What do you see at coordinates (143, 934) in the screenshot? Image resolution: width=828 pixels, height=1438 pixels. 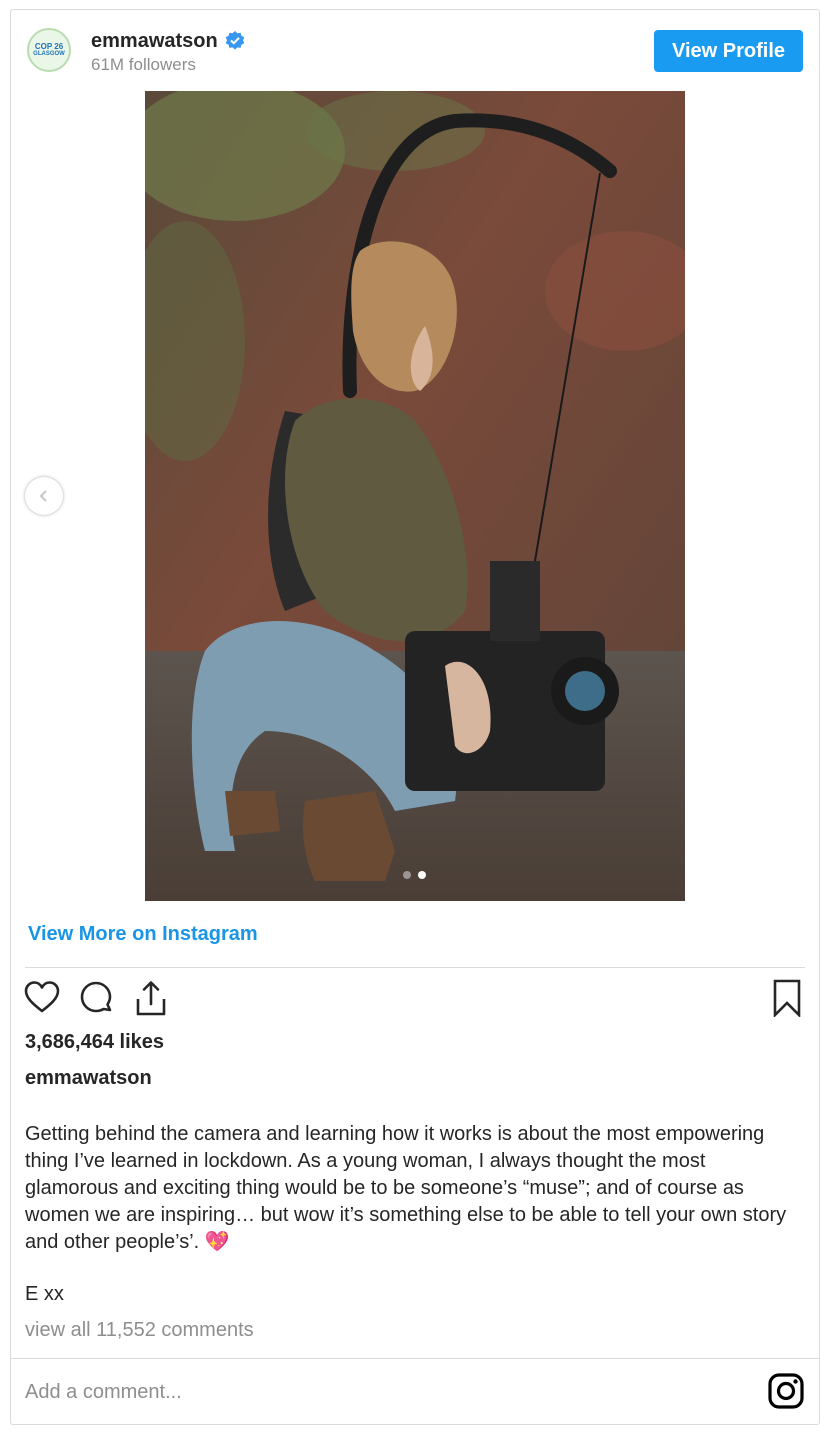 I see `view-more-link: View More on Instagram` at bounding box center [143, 934].